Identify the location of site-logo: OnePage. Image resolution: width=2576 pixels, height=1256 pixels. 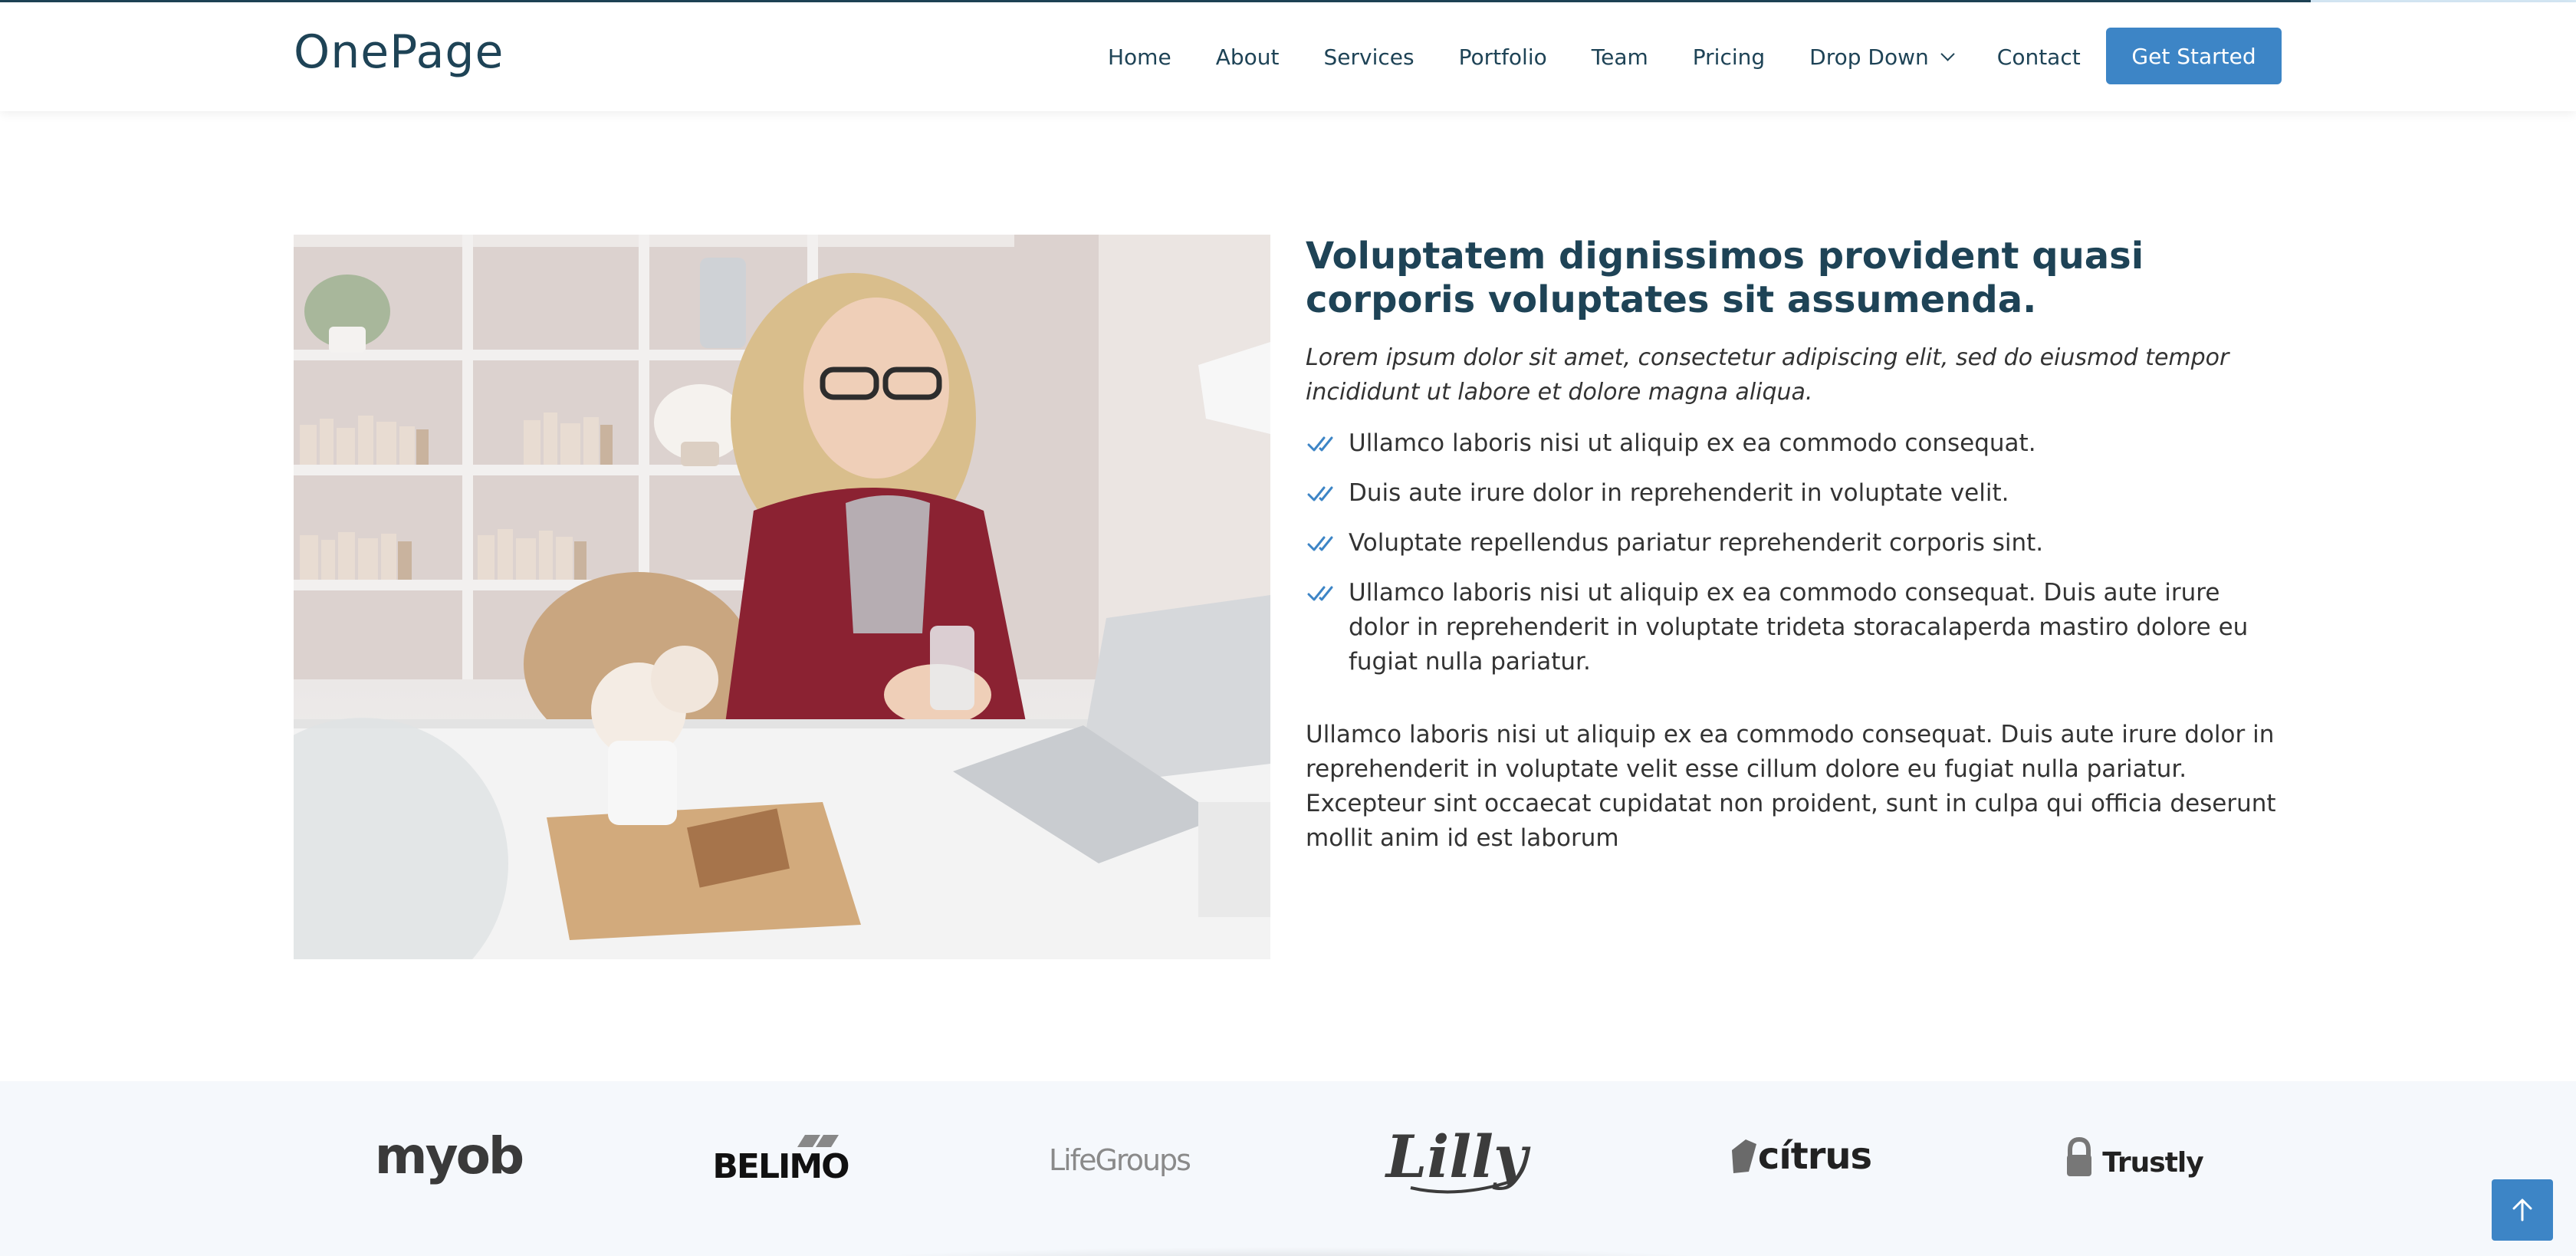
(399, 52).